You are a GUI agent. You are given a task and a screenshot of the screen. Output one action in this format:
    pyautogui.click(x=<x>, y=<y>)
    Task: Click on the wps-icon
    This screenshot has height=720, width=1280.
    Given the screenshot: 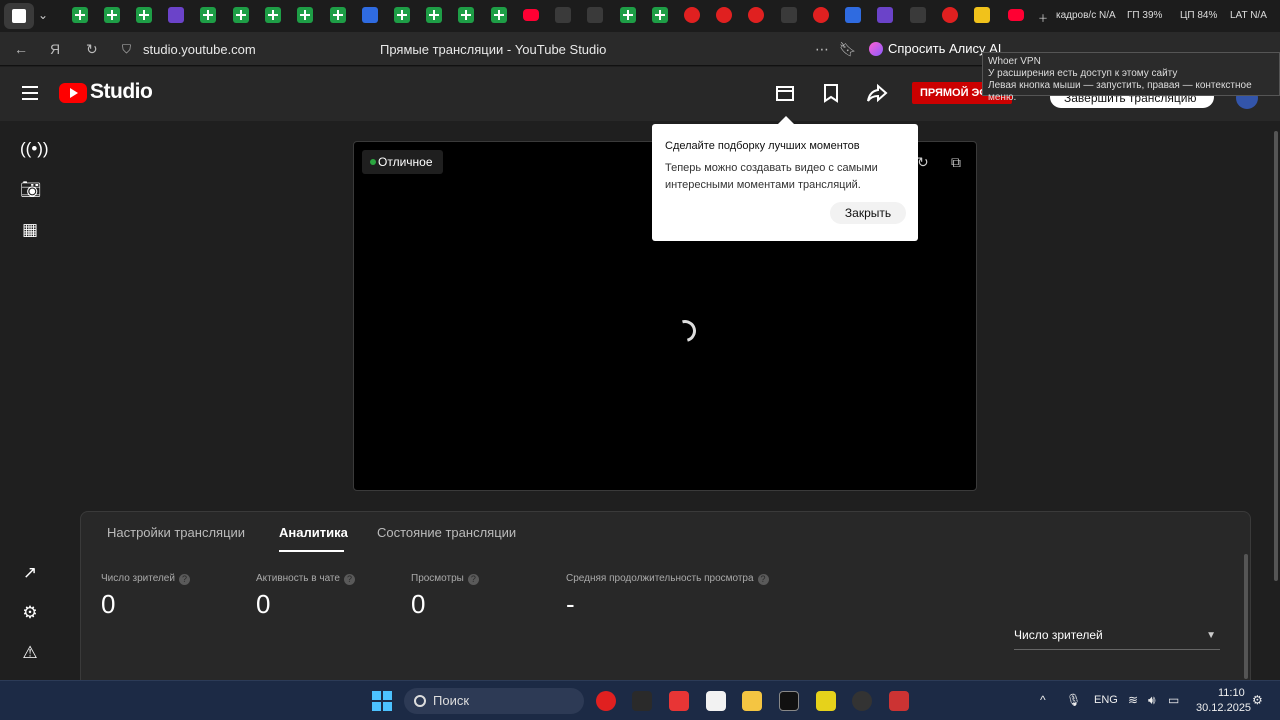 What is the action you would take?
    pyautogui.click(x=679, y=701)
    